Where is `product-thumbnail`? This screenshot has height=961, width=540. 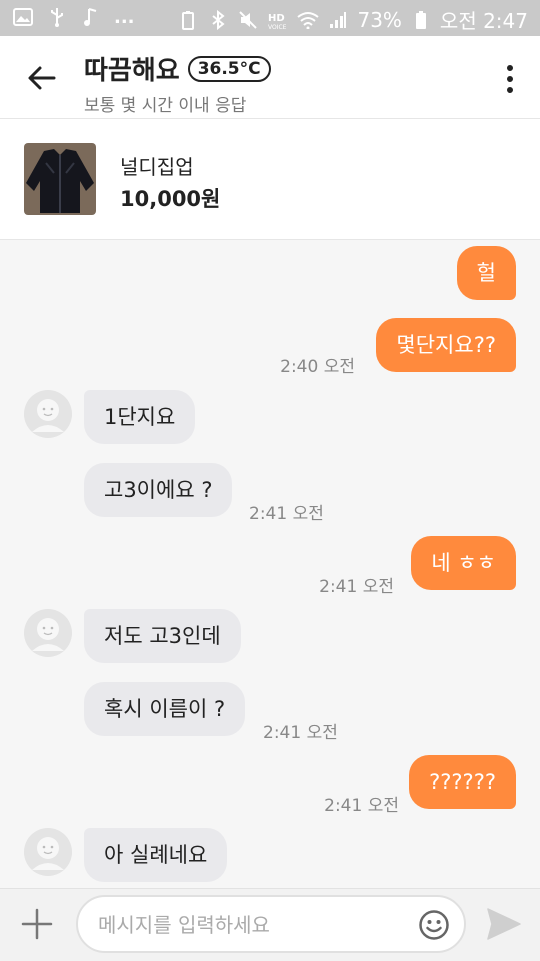
product-thumbnail is located at coordinates (60, 179).